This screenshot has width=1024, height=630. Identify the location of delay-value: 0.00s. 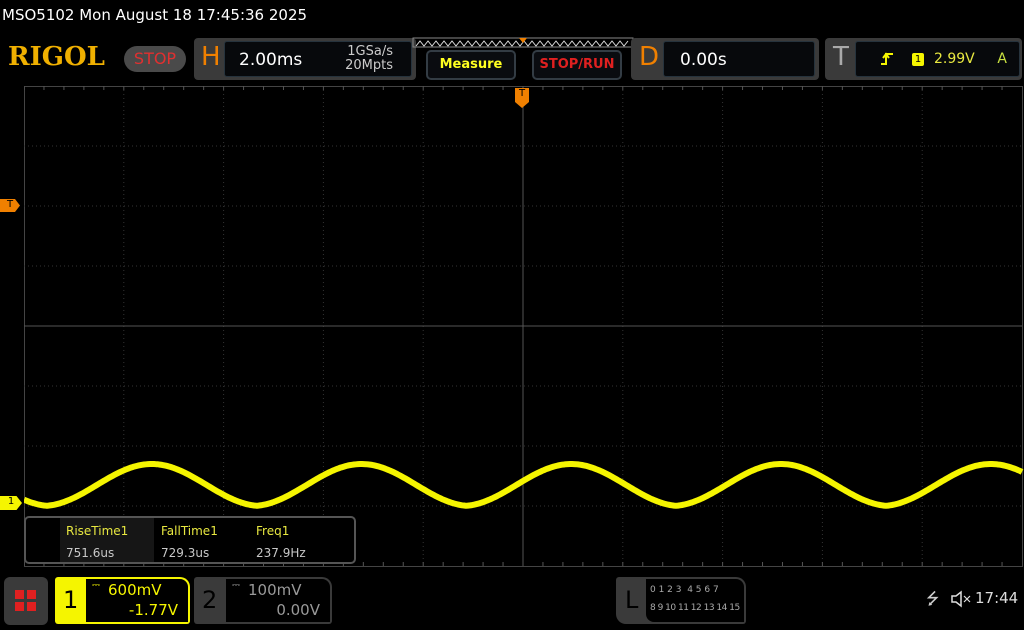
(703, 60).